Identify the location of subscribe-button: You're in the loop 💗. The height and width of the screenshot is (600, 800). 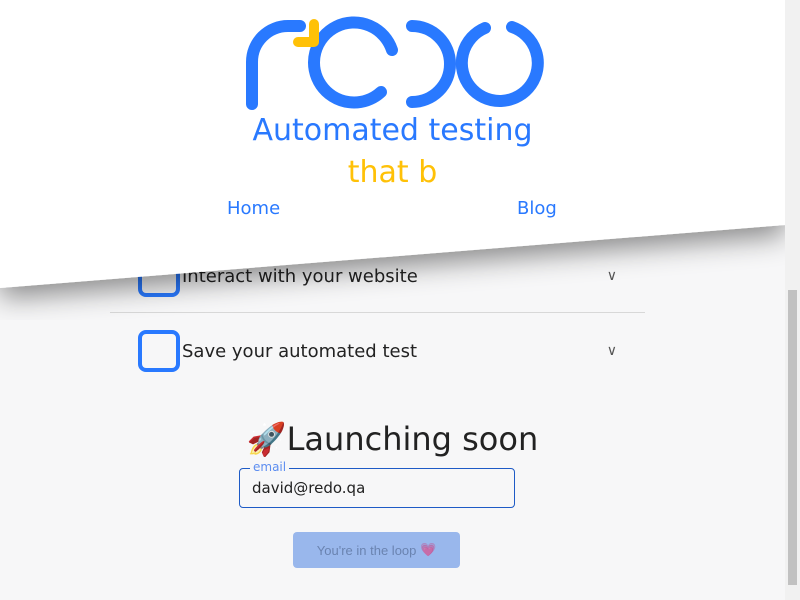
(376, 550).